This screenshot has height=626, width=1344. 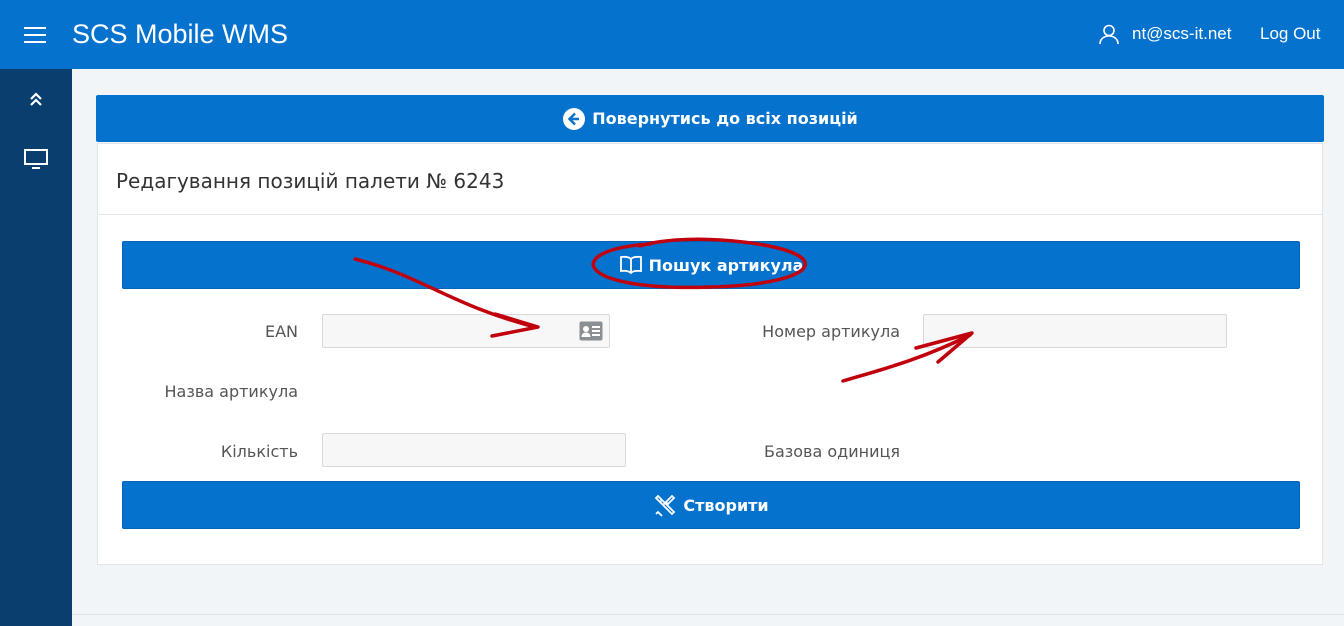 What do you see at coordinates (1290, 34) in the screenshot?
I see `logout-link: Log Out` at bounding box center [1290, 34].